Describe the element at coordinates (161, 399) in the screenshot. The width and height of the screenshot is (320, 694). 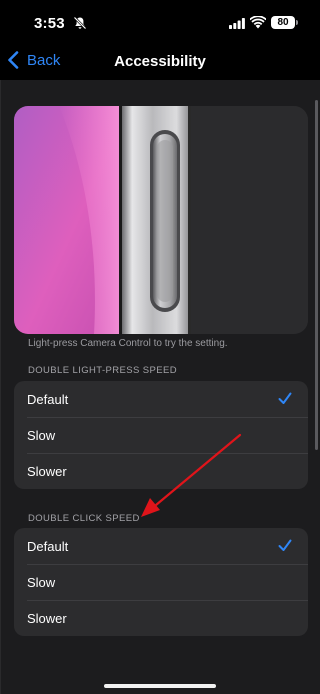
I see `light-press-option-default: Default` at that location.